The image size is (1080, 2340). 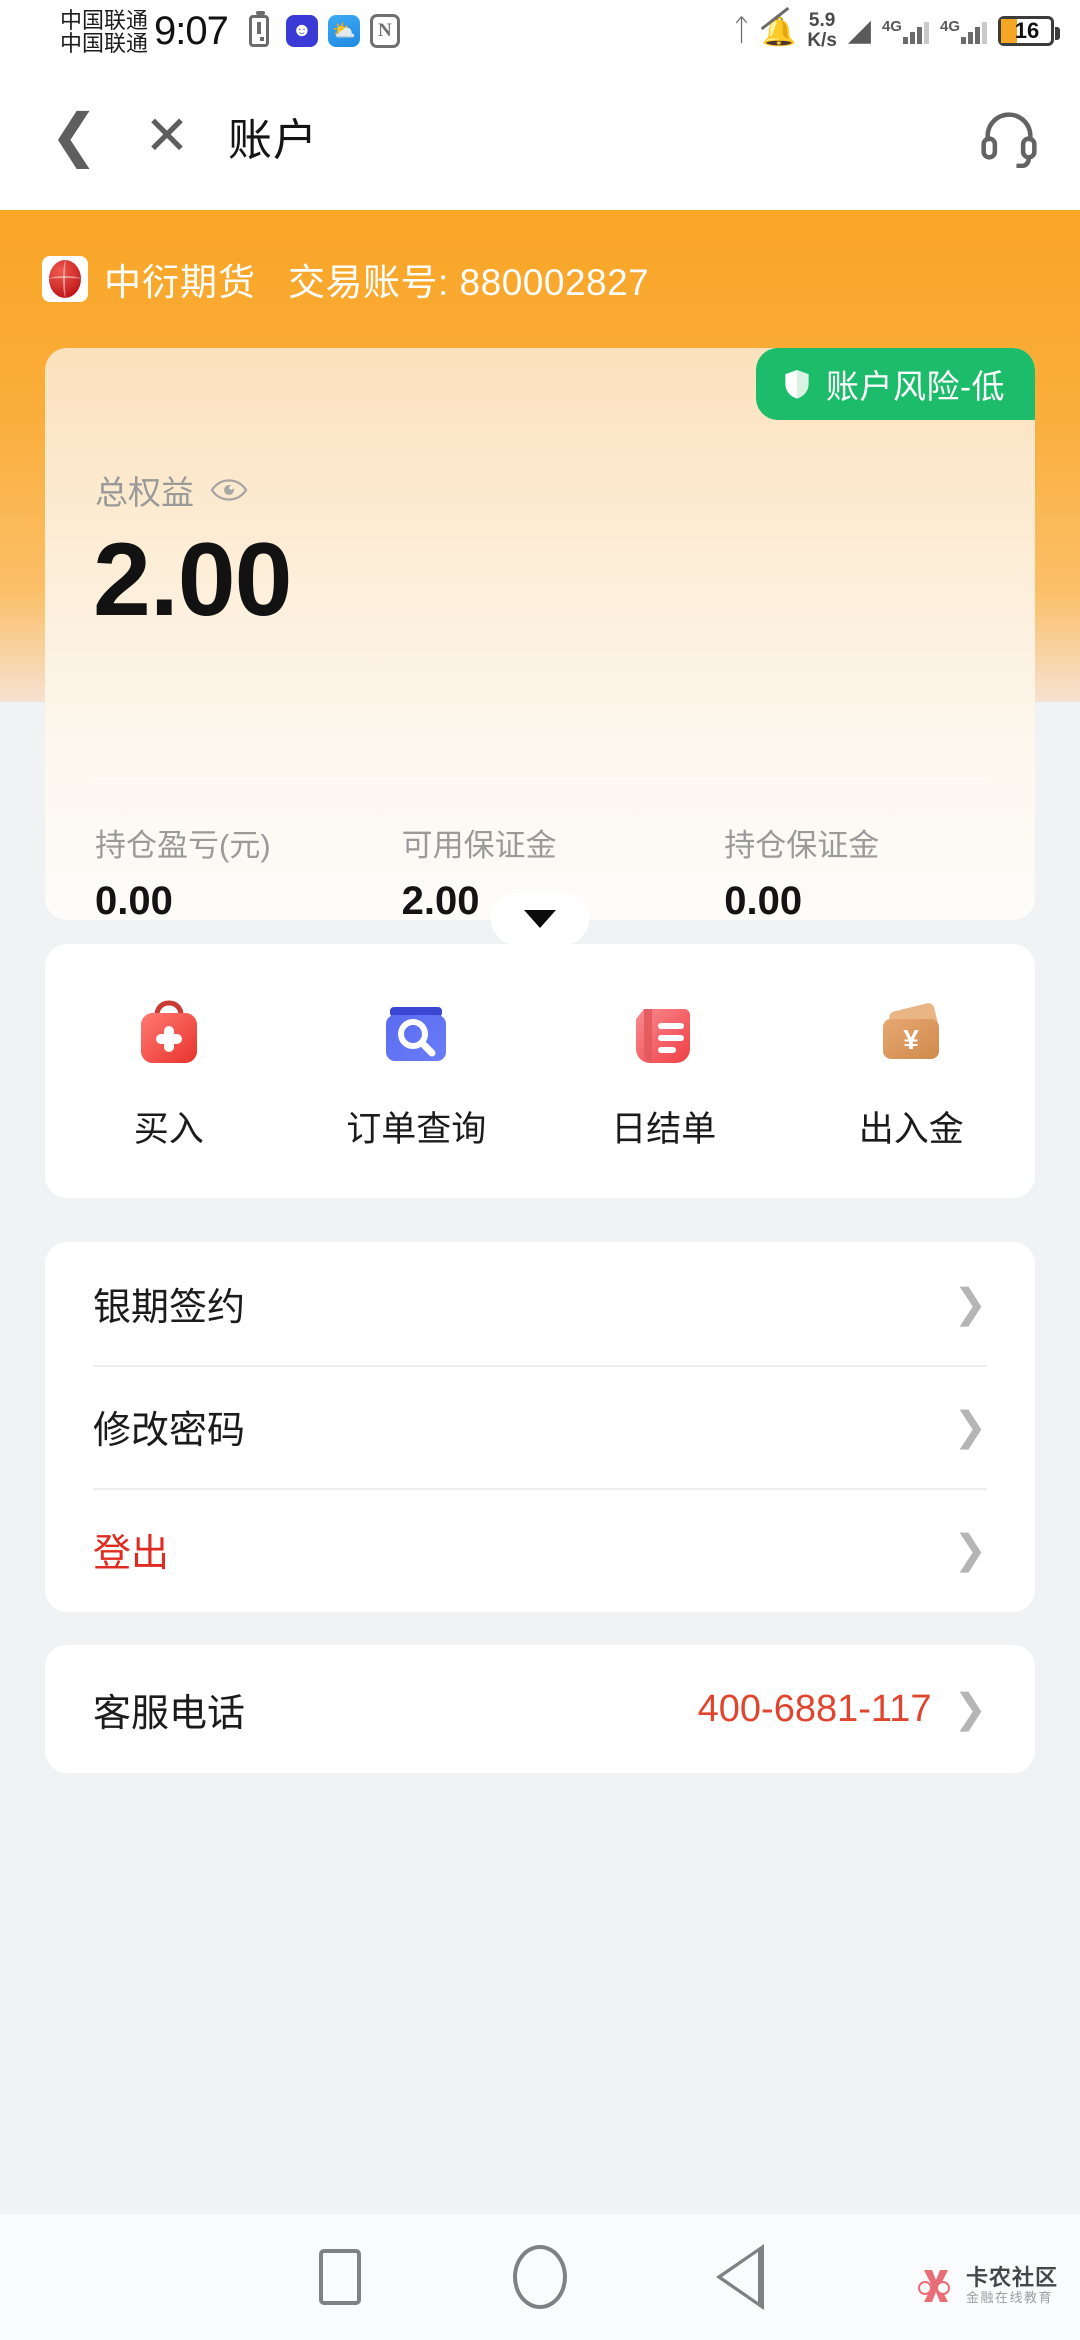 What do you see at coordinates (169, 1035) in the screenshot?
I see `buy-bag-icon` at bounding box center [169, 1035].